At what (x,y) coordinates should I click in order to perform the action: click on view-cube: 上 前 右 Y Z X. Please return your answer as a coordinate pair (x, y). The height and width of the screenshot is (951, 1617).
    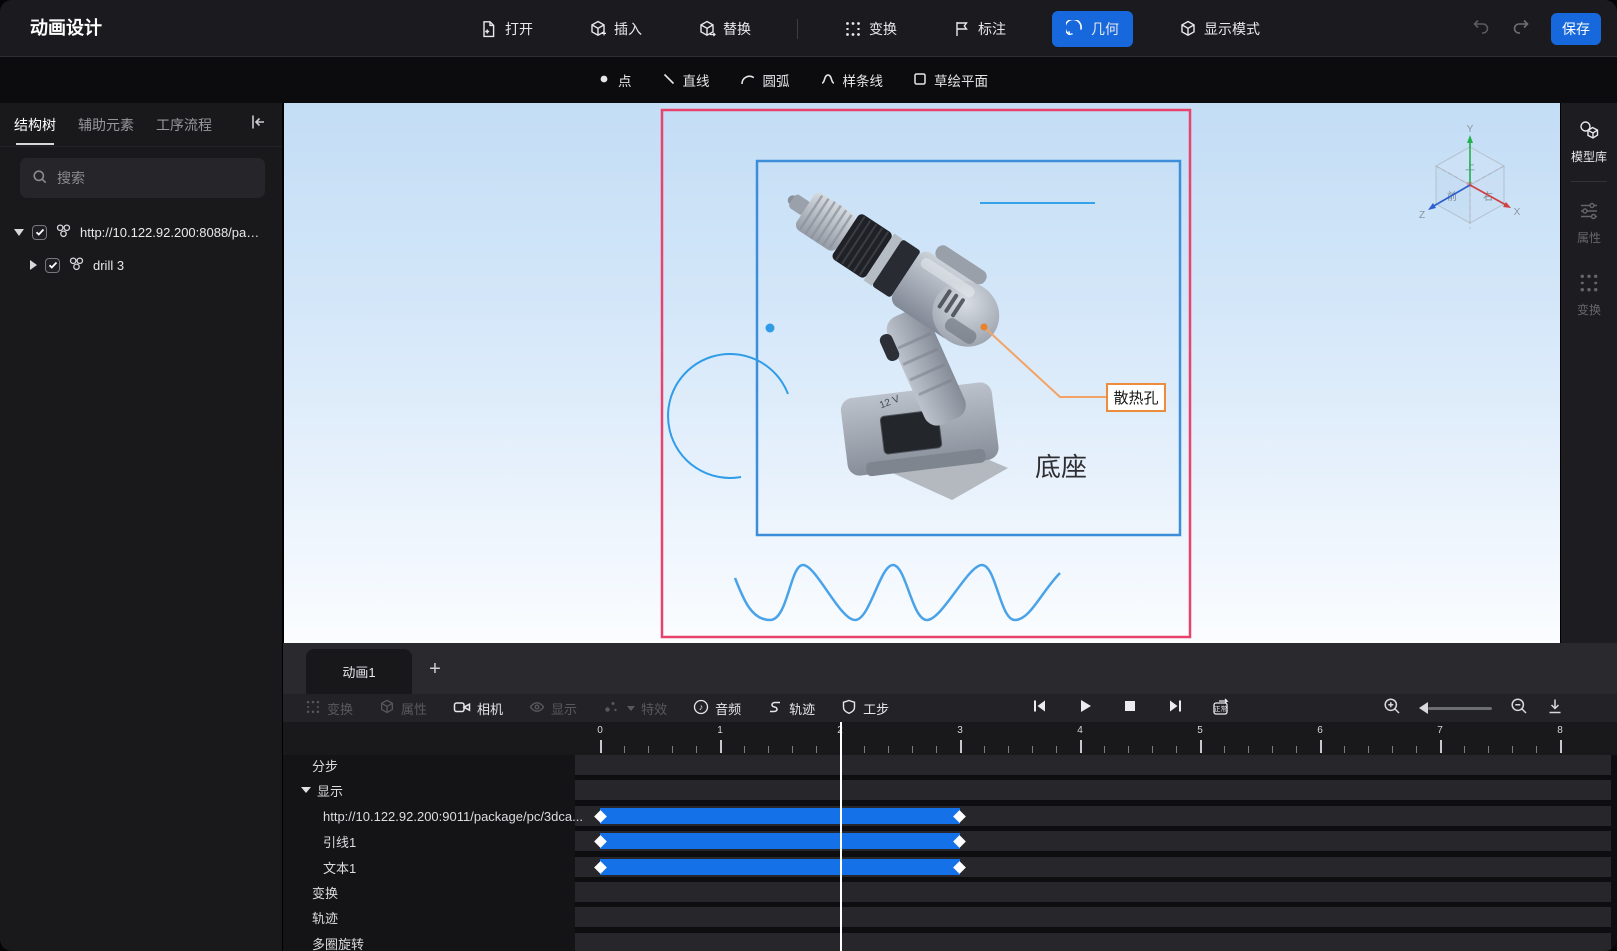
    Looking at the image, I should click on (1470, 176).